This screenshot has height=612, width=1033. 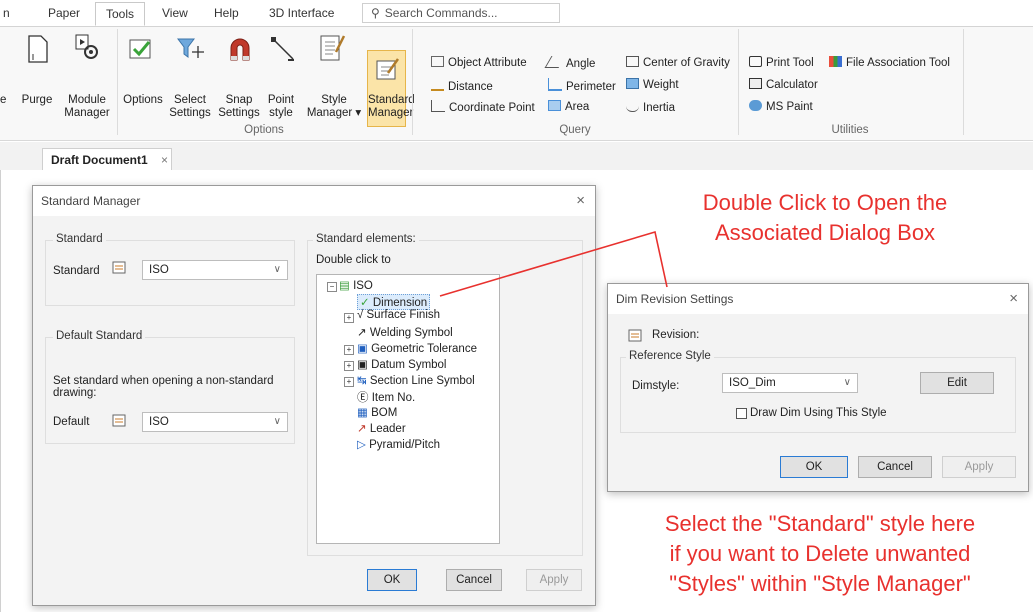 I want to click on annotation-line: if you want to Delete unwanted, so click(x=820, y=553).